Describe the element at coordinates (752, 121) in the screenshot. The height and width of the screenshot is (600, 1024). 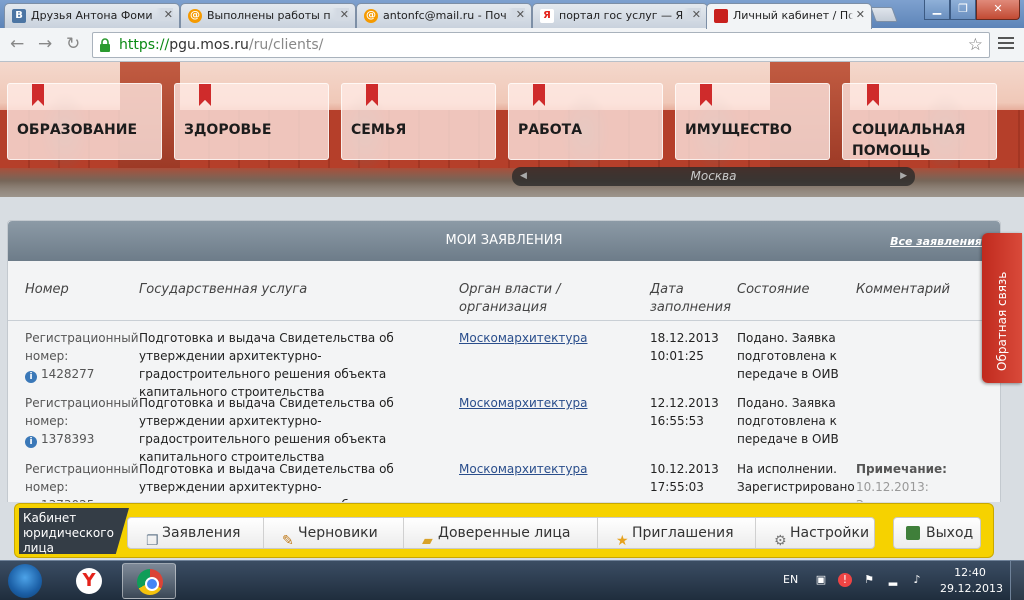
I see `category-property: ИМУЩЕСТВО` at that location.